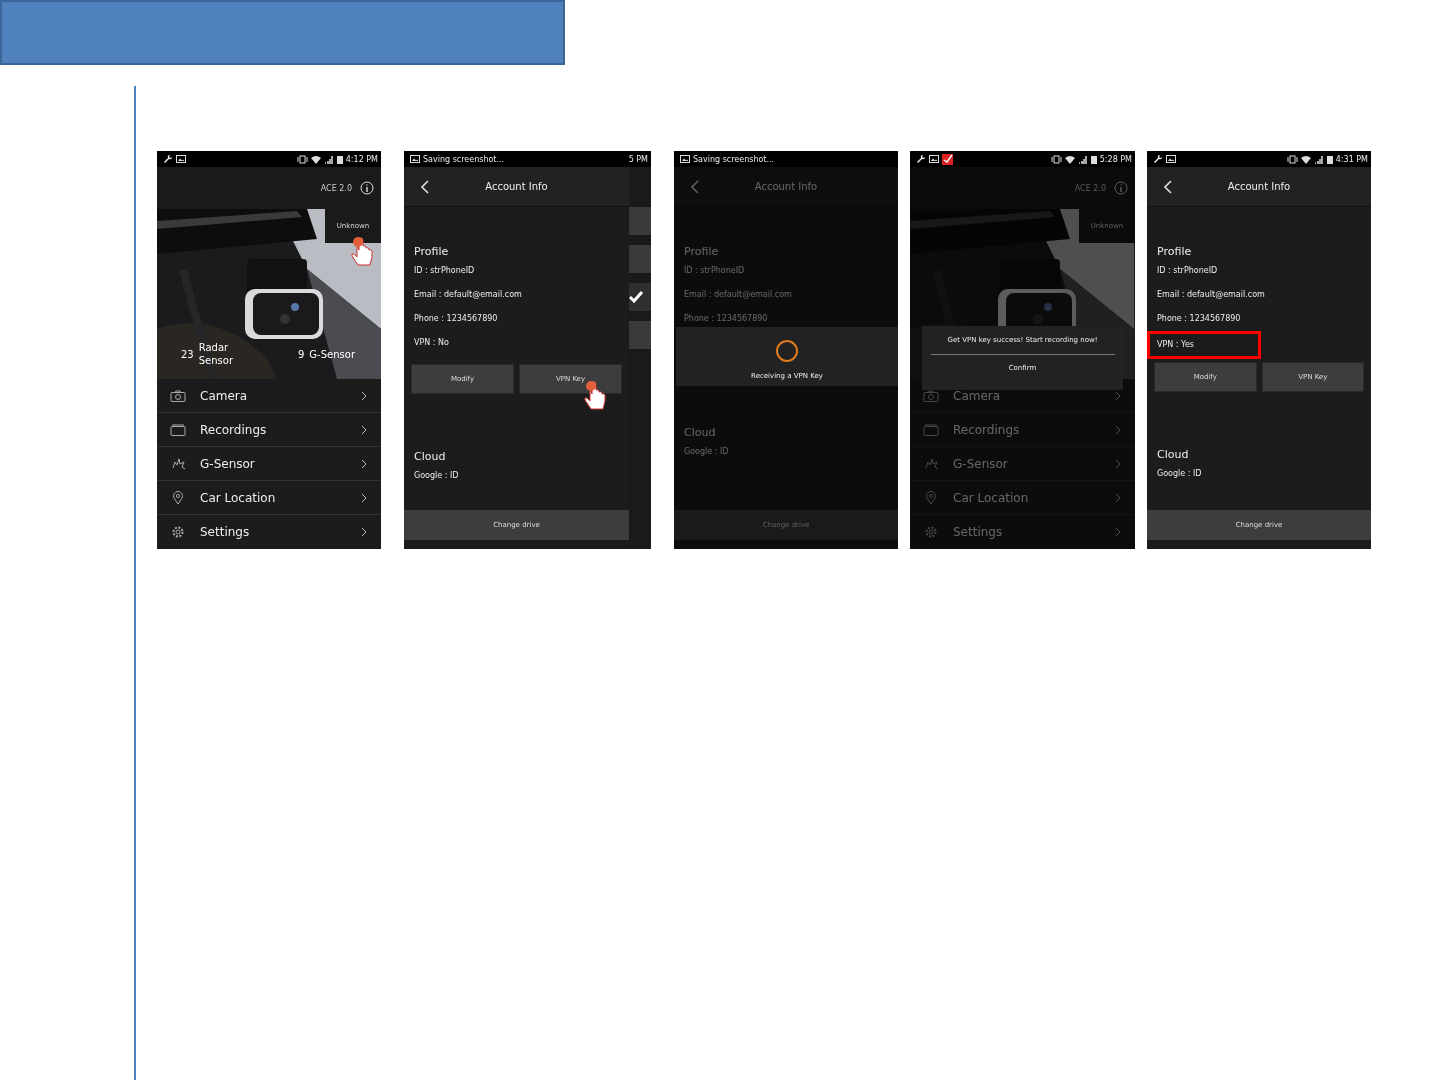  Describe the element at coordinates (269, 532) in the screenshot. I see `menu-item: Settings` at that location.